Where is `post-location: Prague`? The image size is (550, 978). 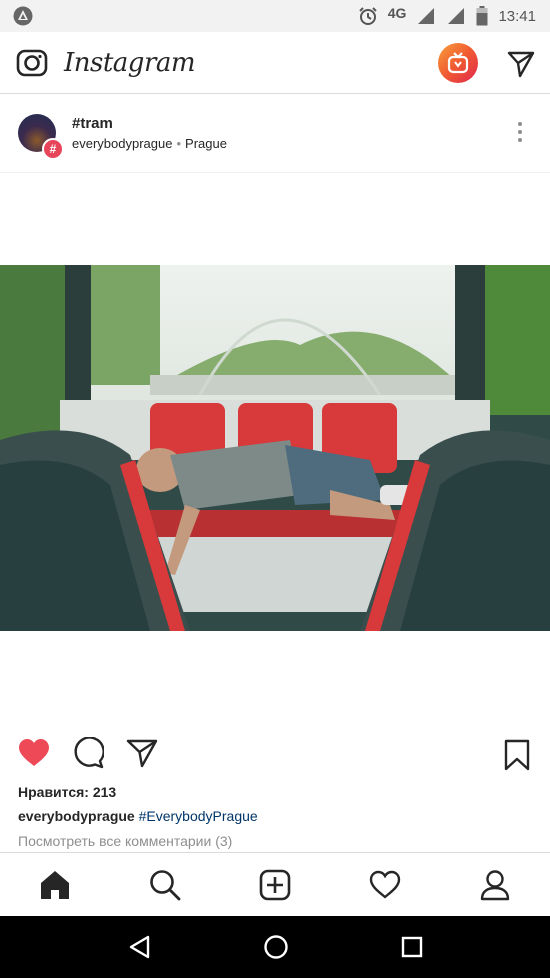 post-location: Prague is located at coordinates (206, 143).